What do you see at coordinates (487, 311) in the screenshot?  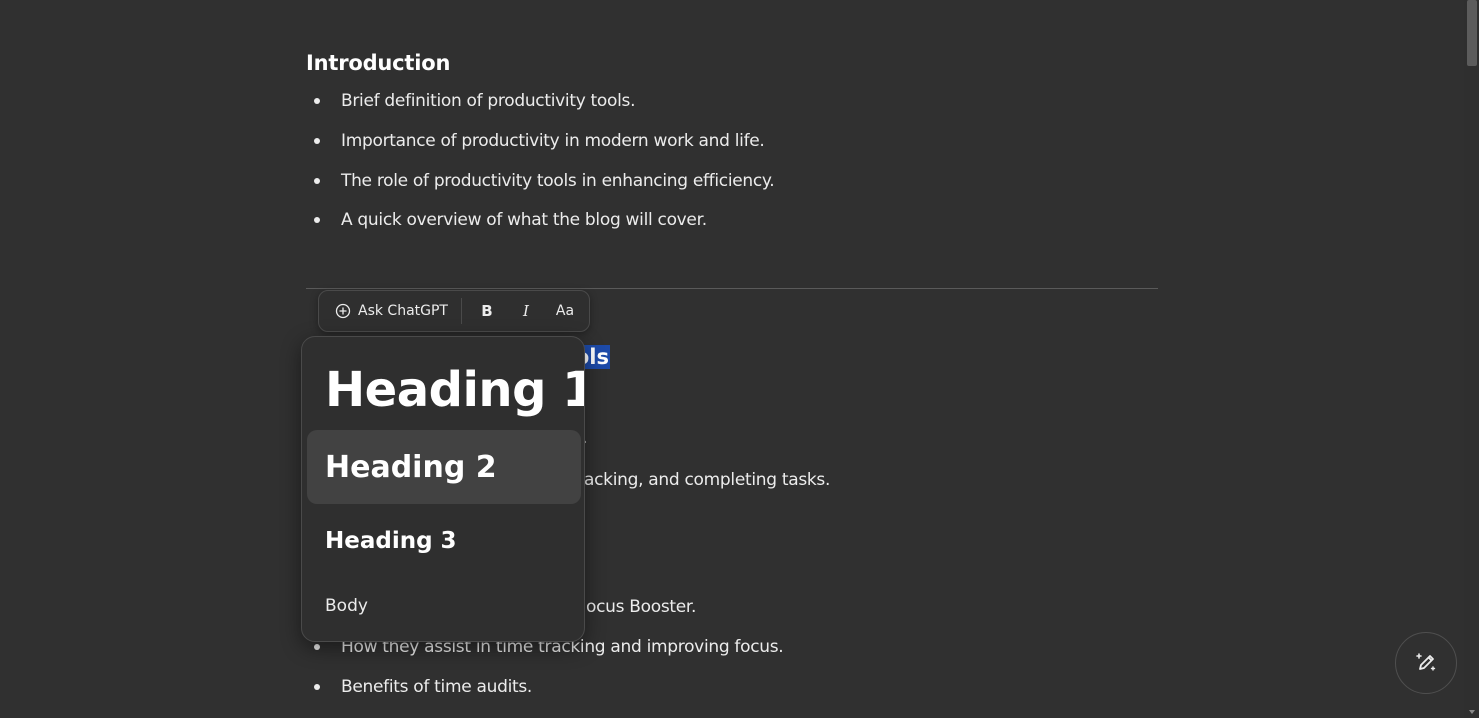 I see `bold-button: B` at bounding box center [487, 311].